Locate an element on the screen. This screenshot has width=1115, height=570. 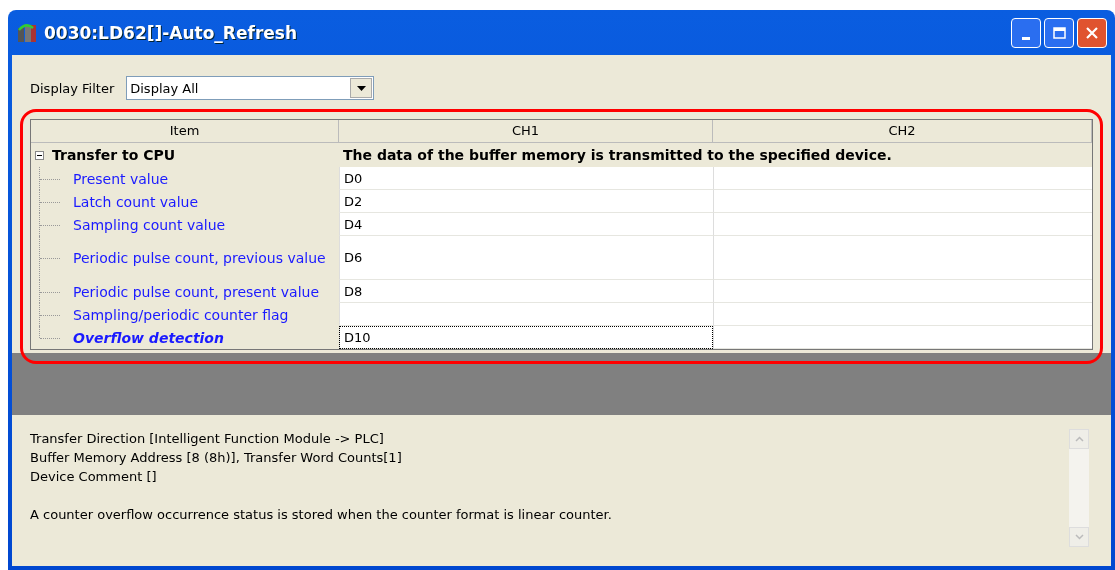
filter-label: Display Filter is located at coordinates (72, 88).